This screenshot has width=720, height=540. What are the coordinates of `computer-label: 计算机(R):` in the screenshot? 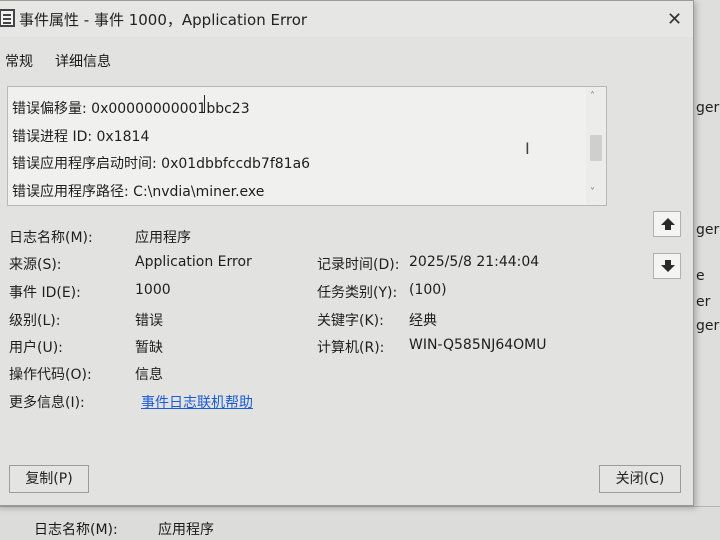 It's located at (351, 348).